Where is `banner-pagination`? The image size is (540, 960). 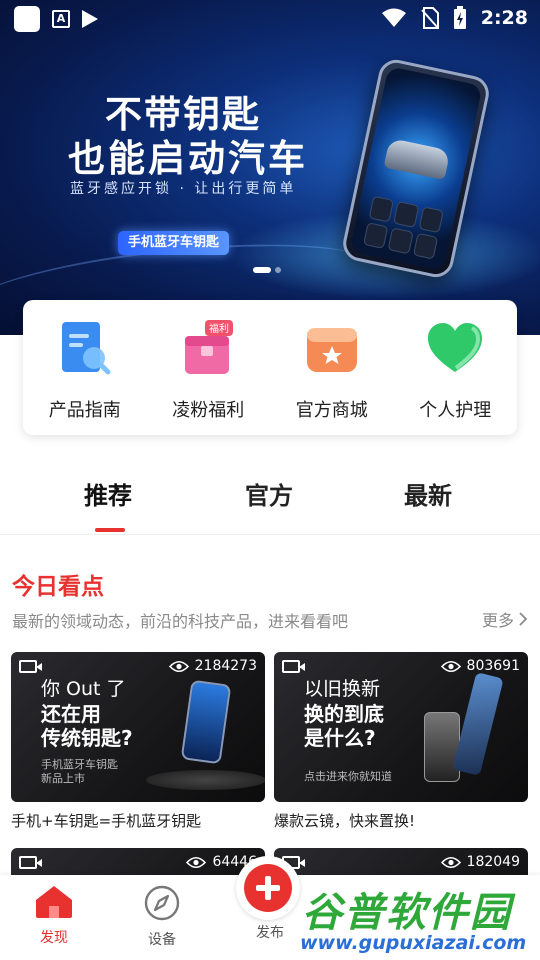 banner-pagination is located at coordinates (267, 270).